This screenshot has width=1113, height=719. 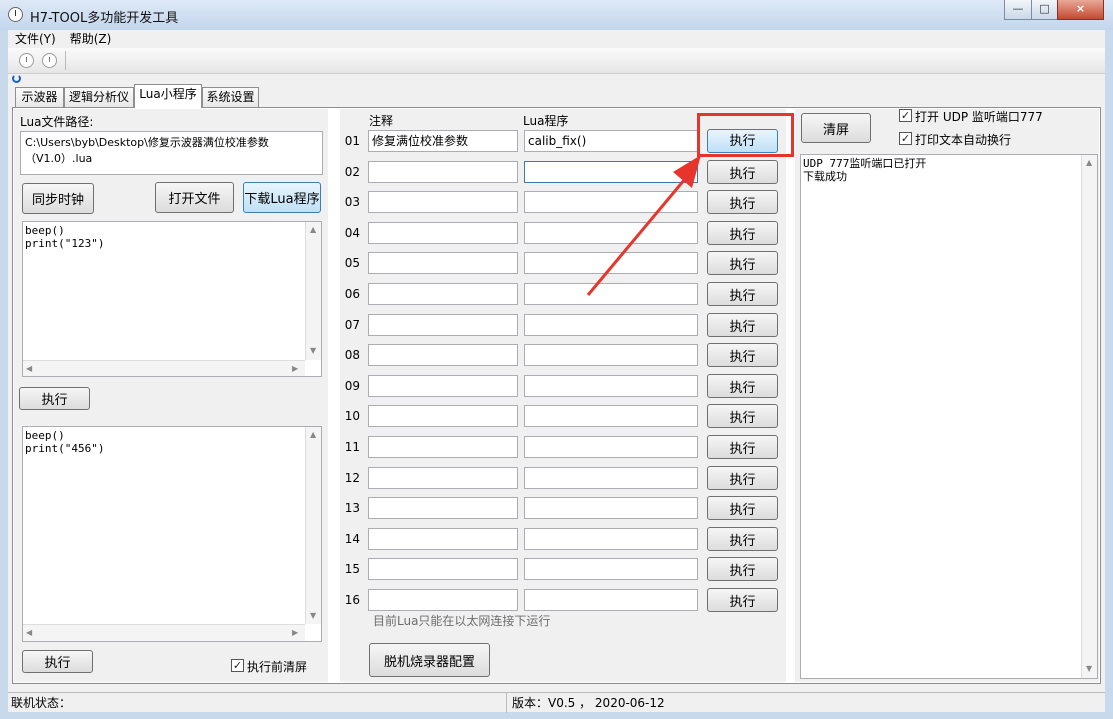 What do you see at coordinates (429, 660) in the screenshot?
I see `offline-programmer-config-button: 脱机烧录器配置` at bounding box center [429, 660].